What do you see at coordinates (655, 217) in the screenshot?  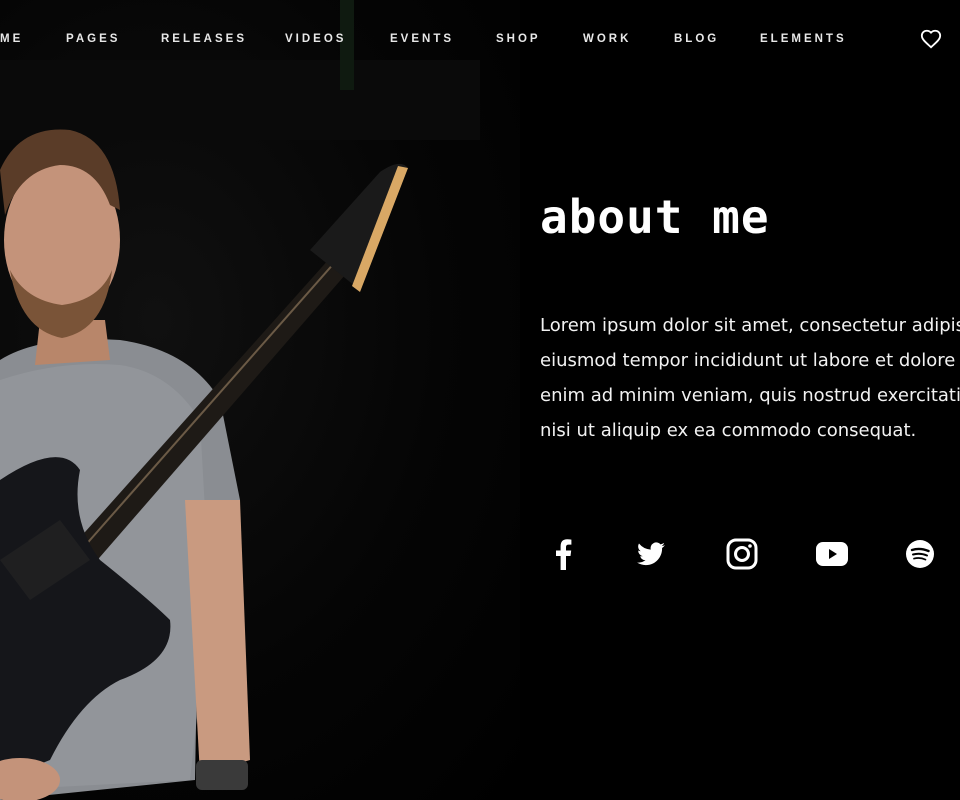 I see `page-title: about me` at bounding box center [655, 217].